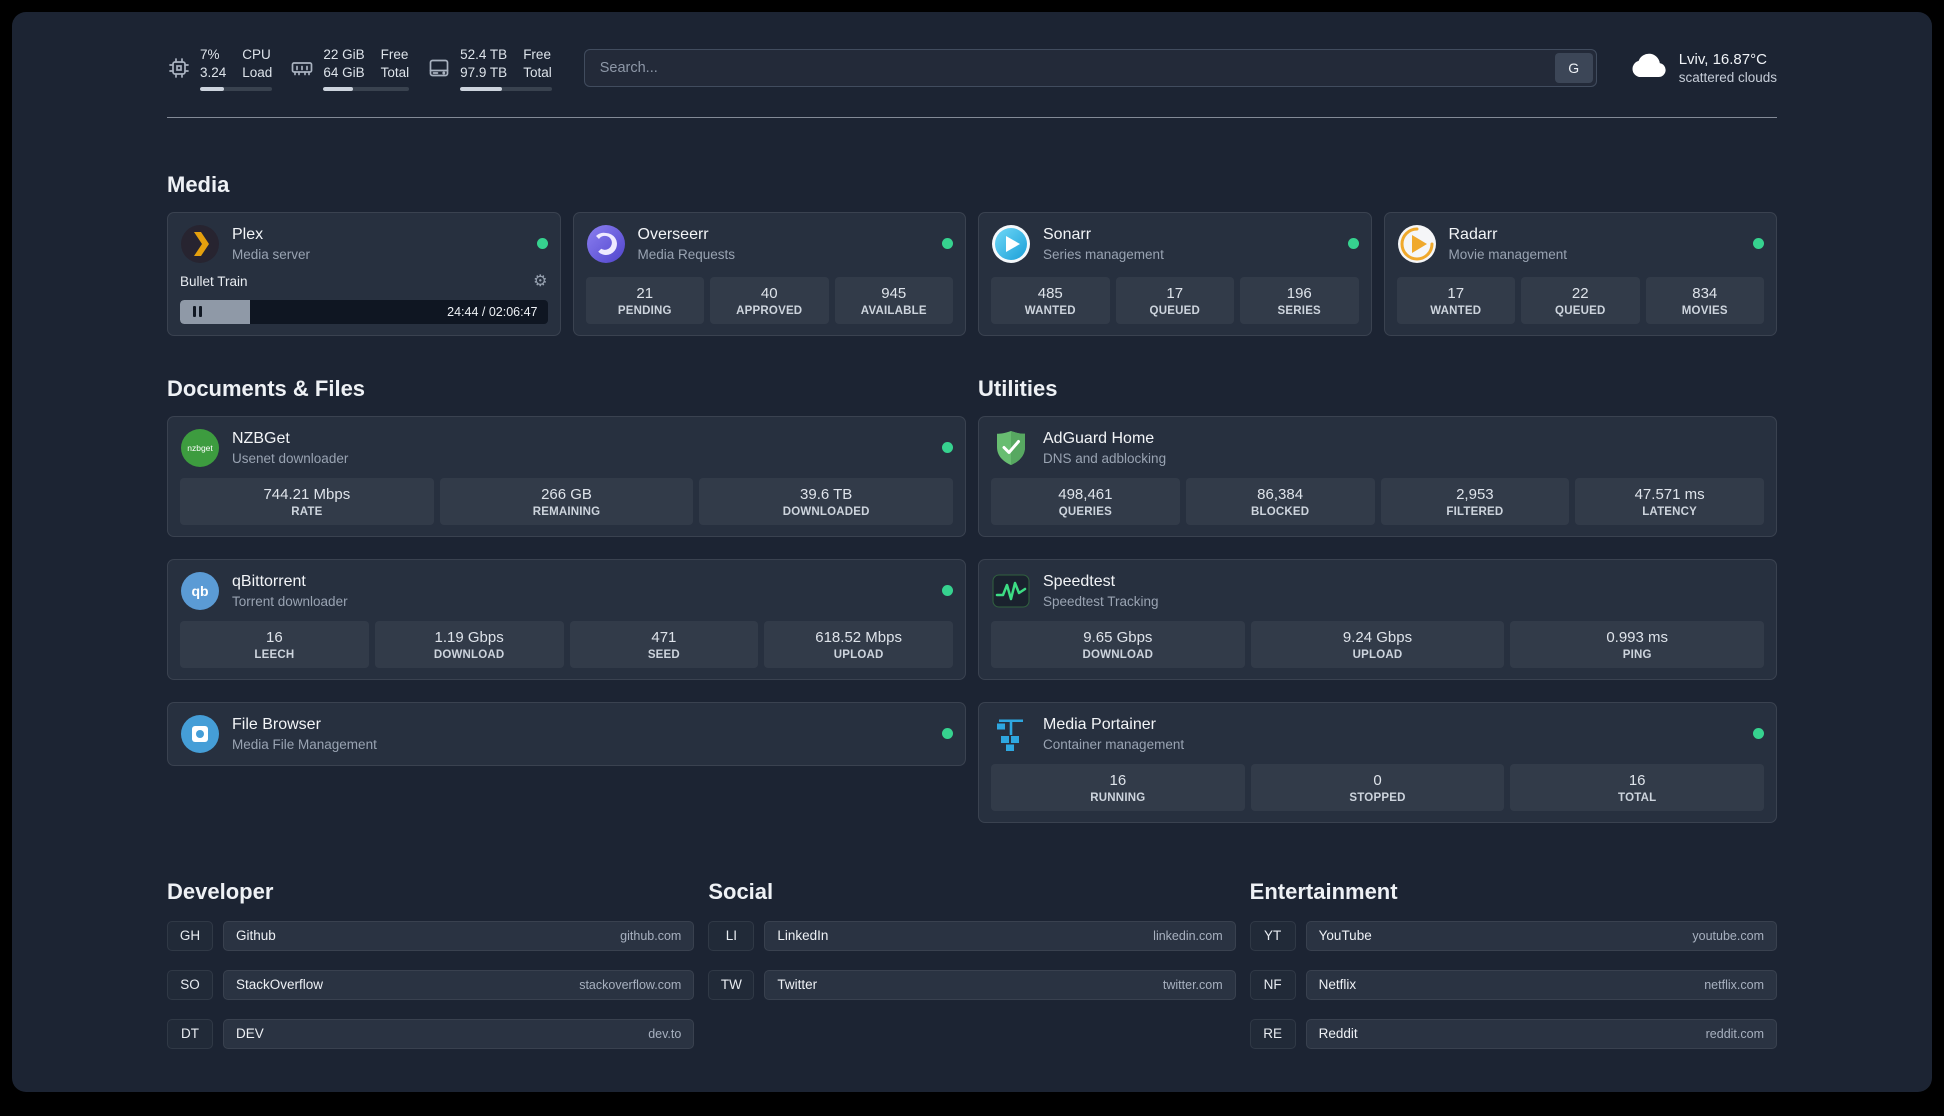 The image size is (1944, 1116). What do you see at coordinates (394, 54) in the screenshot?
I see `memory-free-label: Free` at bounding box center [394, 54].